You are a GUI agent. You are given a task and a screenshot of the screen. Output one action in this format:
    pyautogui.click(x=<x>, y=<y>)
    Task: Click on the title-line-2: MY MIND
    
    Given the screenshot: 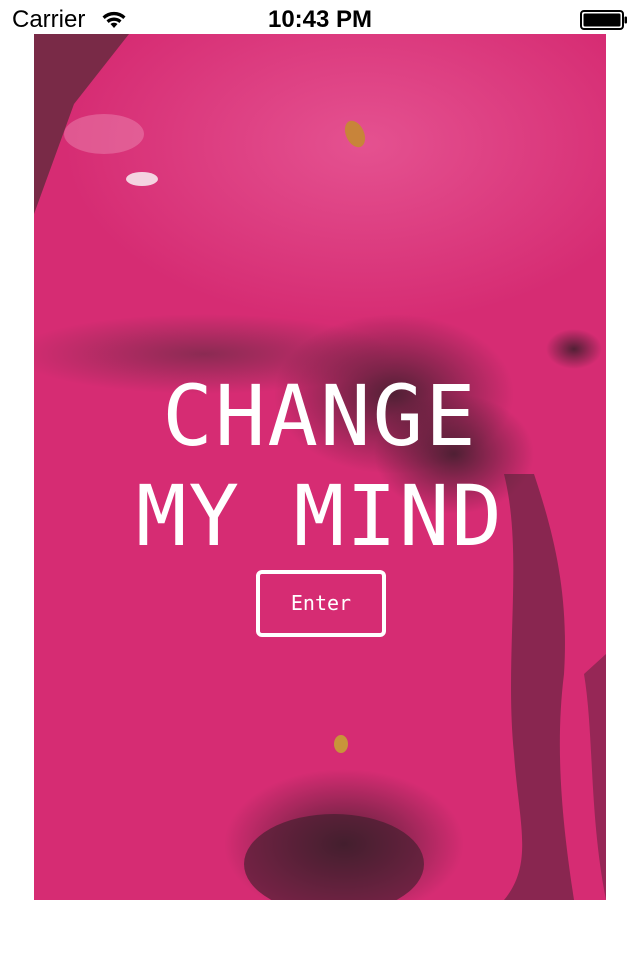 What is the action you would take?
    pyautogui.click(x=319, y=516)
    